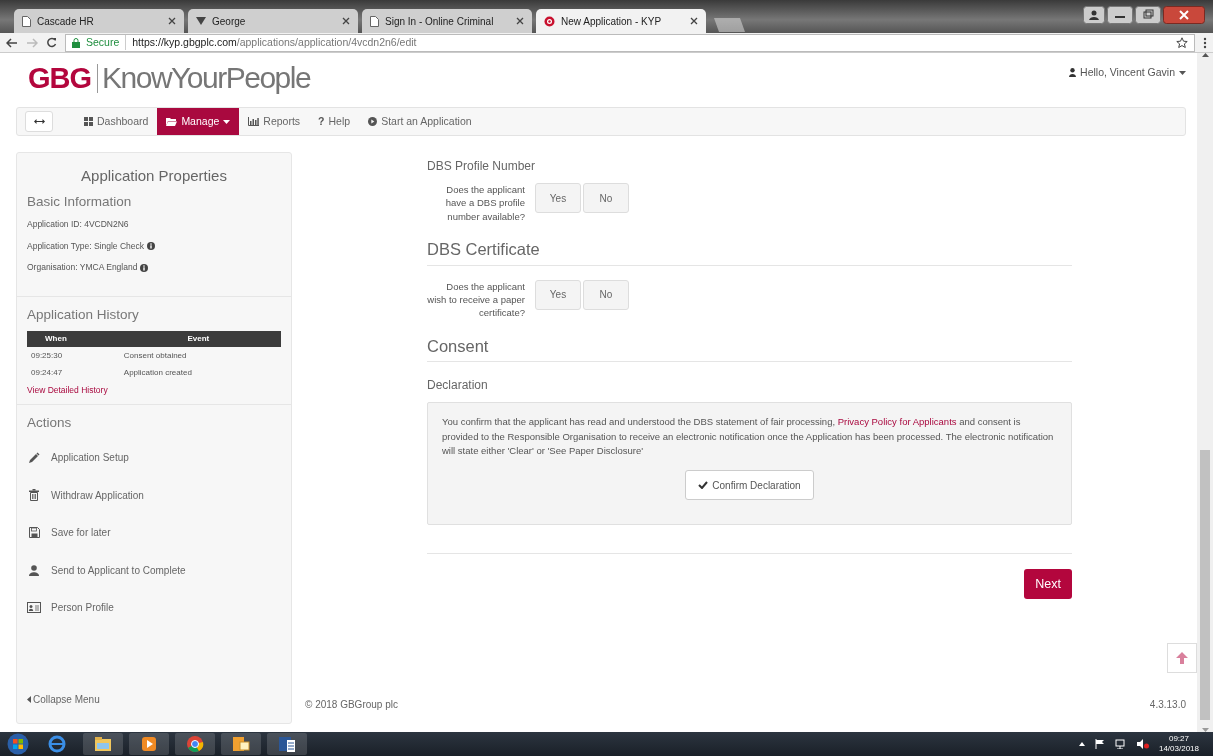 The image size is (1213, 756). What do you see at coordinates (106, 42) in the screenshot?
I see `secure-label: Secure` at bounding box center [106, 42].